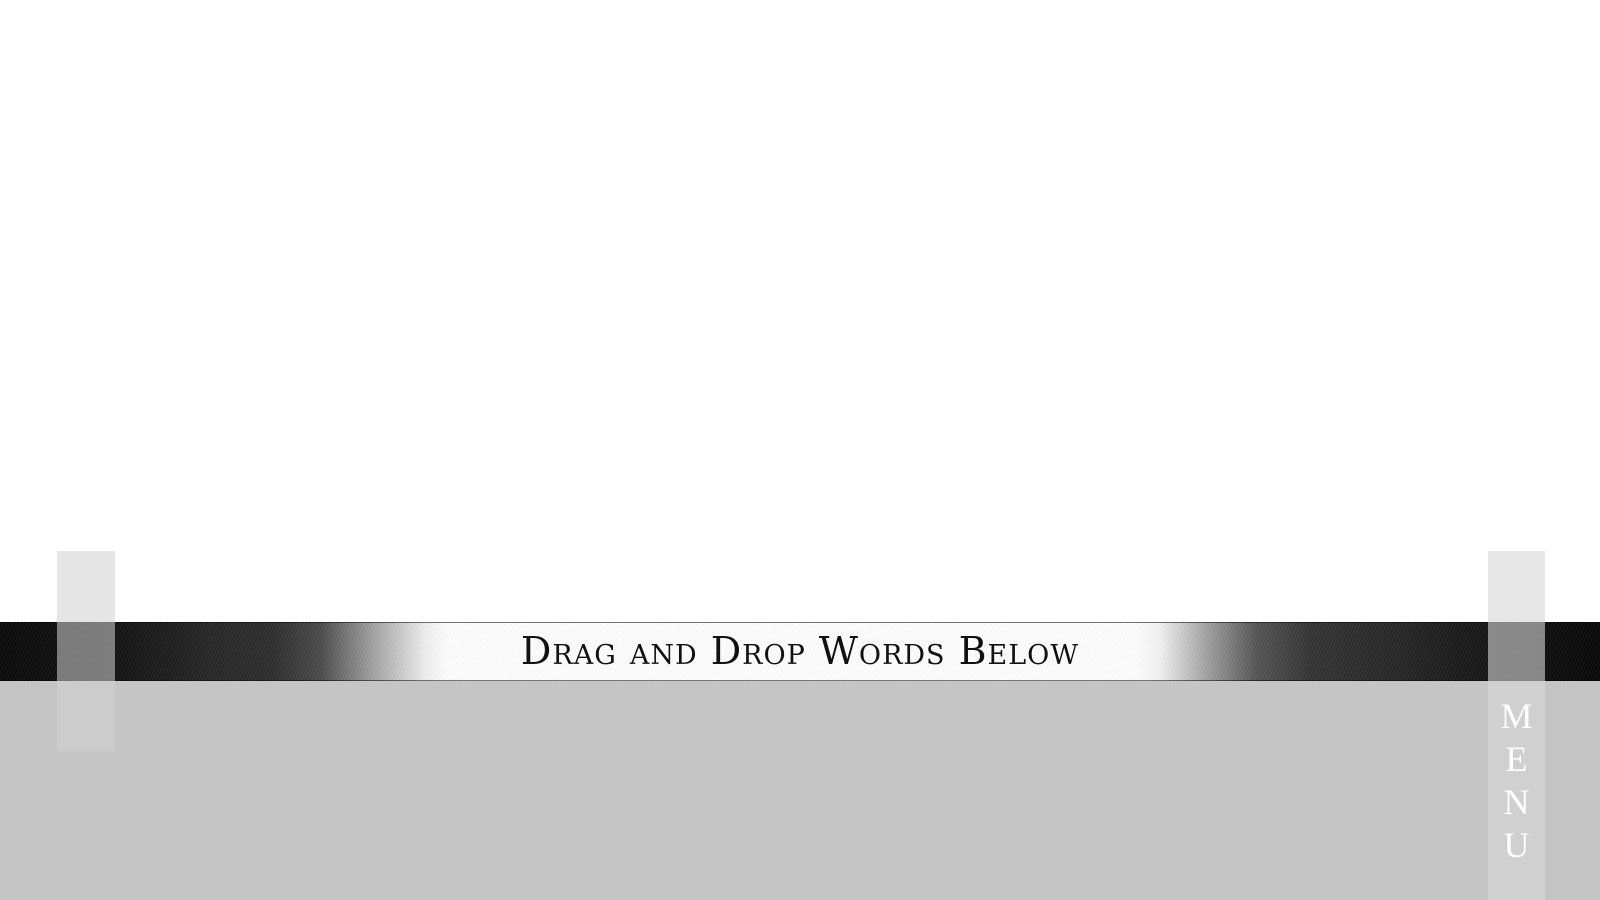  I want to click on menu-letter: E, so click(1516, 759).